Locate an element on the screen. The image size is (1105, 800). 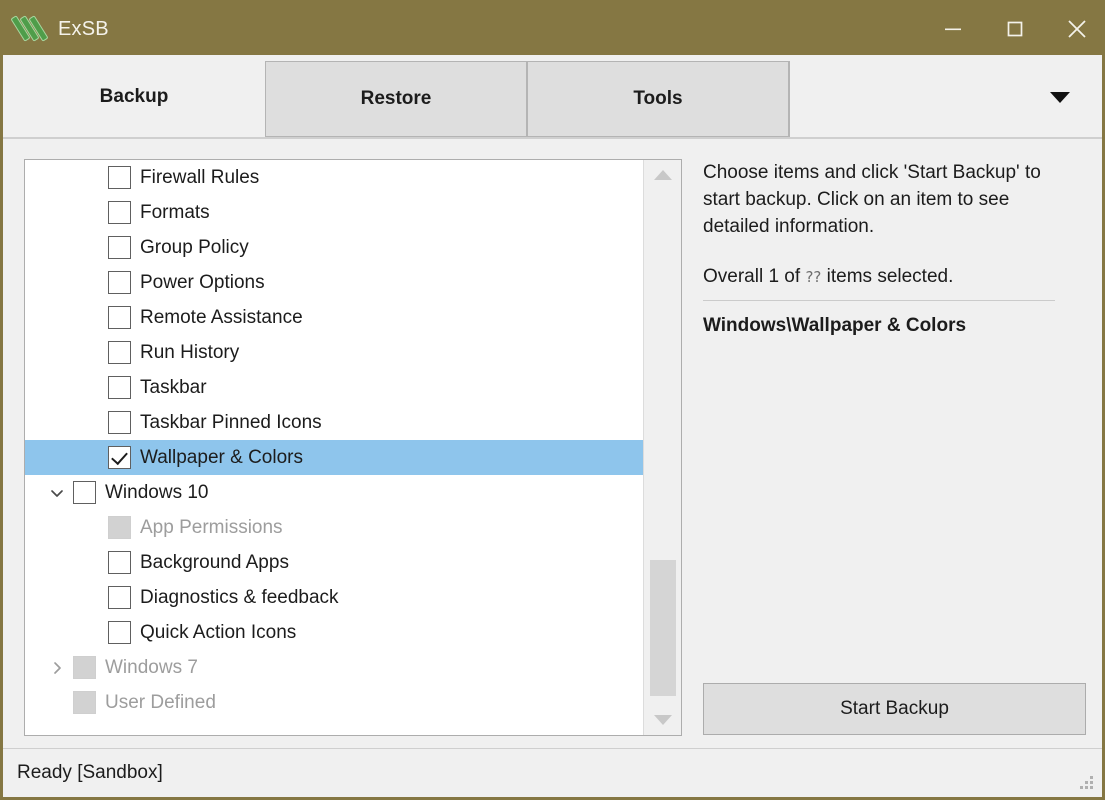
close-button is located at coordinates (1074, 29).